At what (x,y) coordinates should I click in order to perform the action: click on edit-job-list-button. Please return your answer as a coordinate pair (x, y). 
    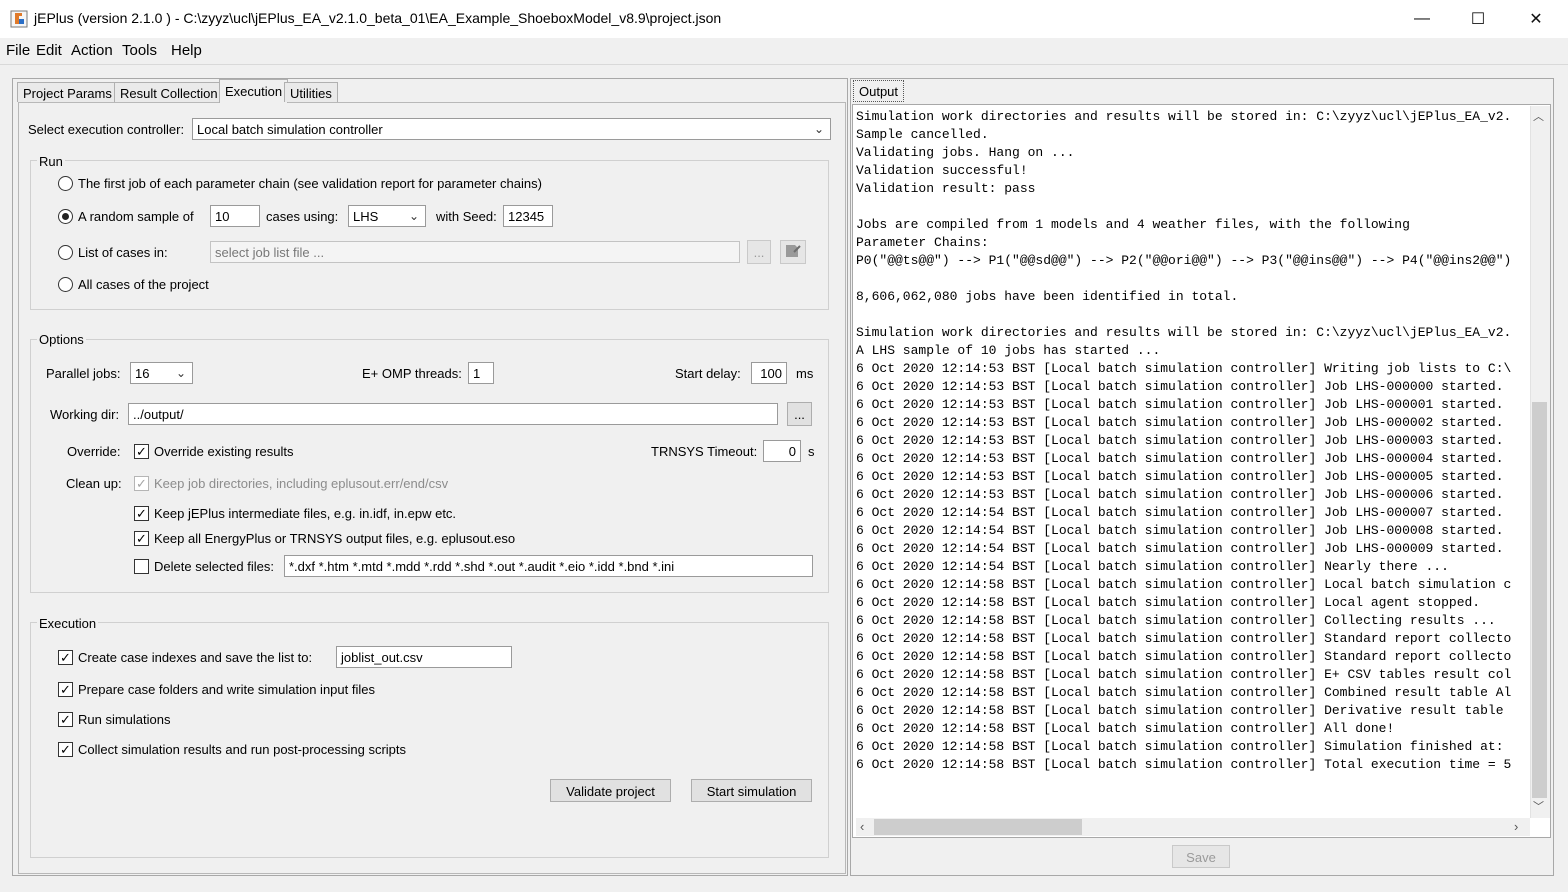
    Looking at the image, I should click on (793, 252).